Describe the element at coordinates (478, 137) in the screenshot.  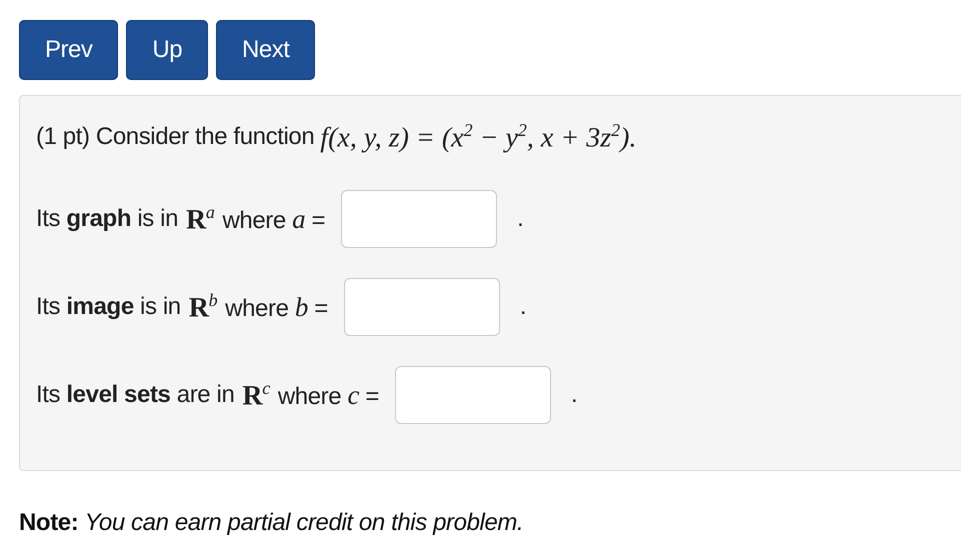
I see `function-formula: f(x, y, z) = (x$^{2}$ − y$^{2}$, x + 3z$^{2}$).` at that location.